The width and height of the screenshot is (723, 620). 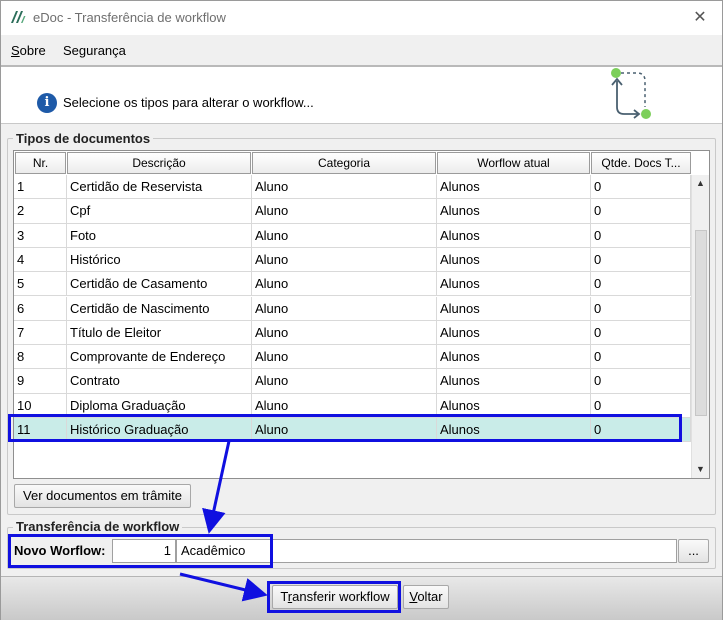 What do you see at coordinates (40, 357) in the screenshot?
I see `cell-nr: 8` at bounding box center [40, 357].